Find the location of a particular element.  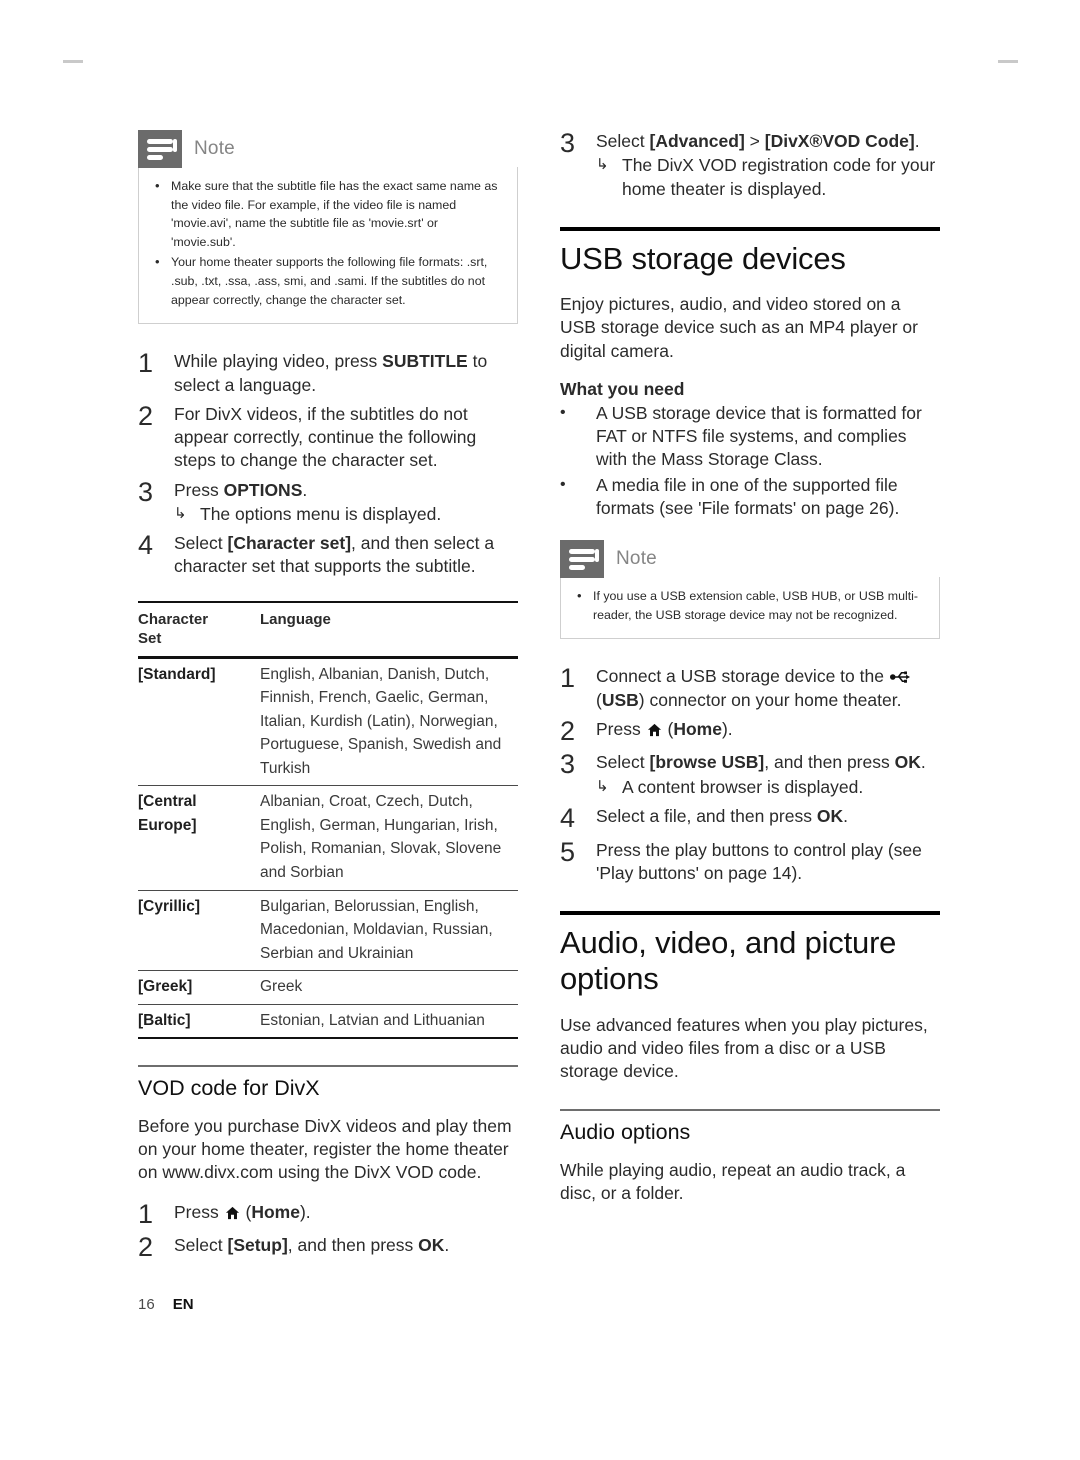

step-text-bold2: OK is located at coordinates (907, 762).